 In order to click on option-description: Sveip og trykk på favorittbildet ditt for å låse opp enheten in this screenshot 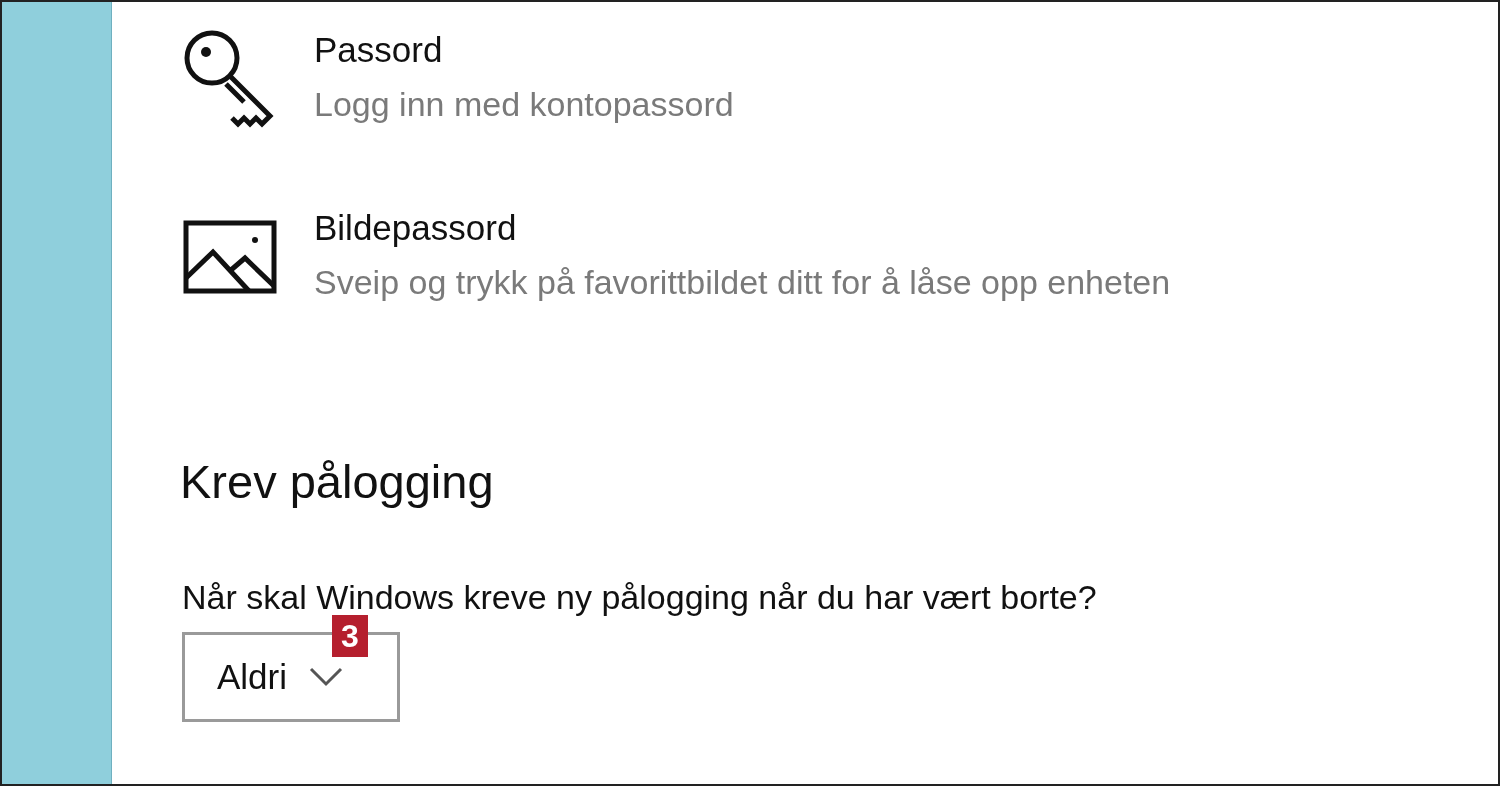, I will do `click(742, 282)`.